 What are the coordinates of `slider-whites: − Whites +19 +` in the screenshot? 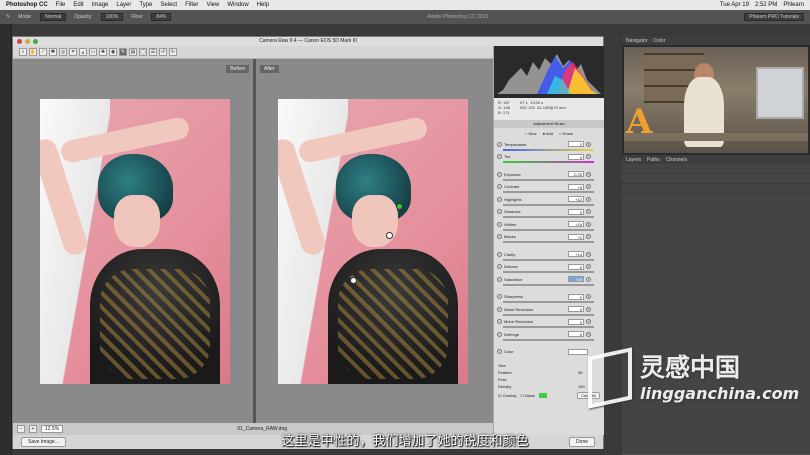 It's located at (549, 224).